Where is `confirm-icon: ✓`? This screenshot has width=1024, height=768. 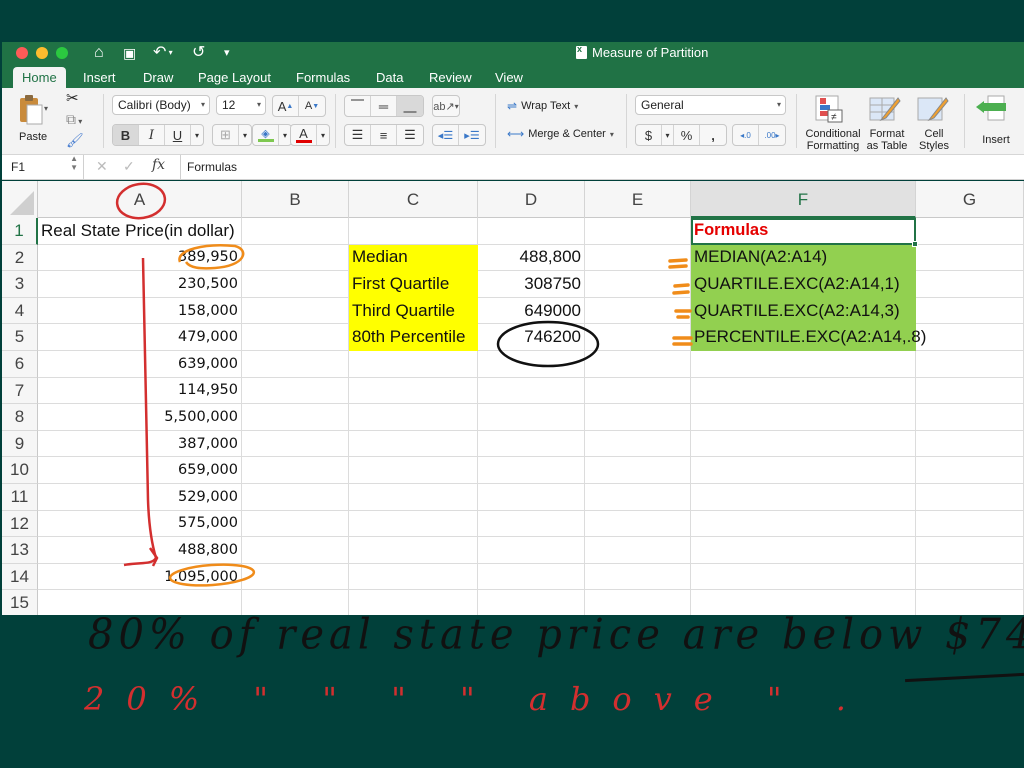 confirm-icon: ✓ is located at coordinates (129, 166).